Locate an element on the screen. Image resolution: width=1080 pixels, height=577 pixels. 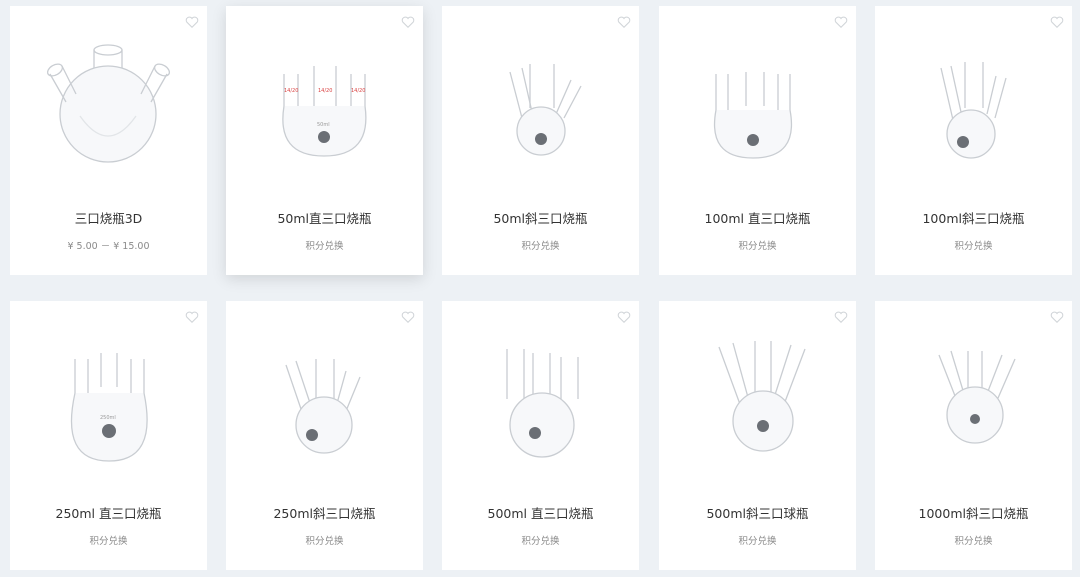
joint-label: 14/20 is located at coordinates (291, 91).